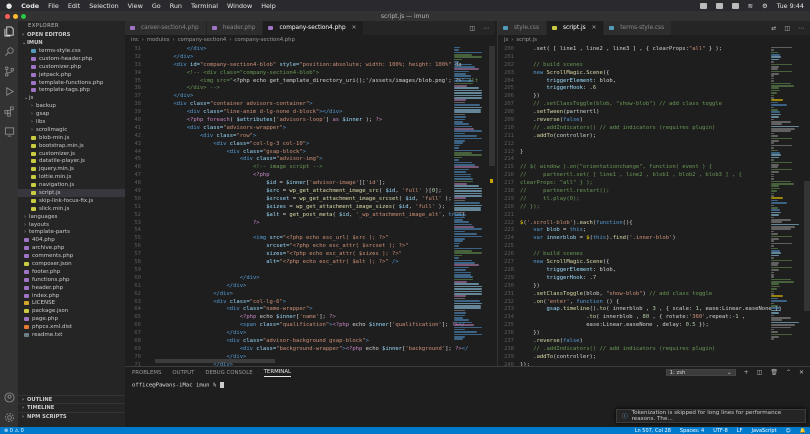 The width and height of the screenshot is (810, 434). I want to click on panel-tab-problems: PROBLEMS, so click(146, 373).